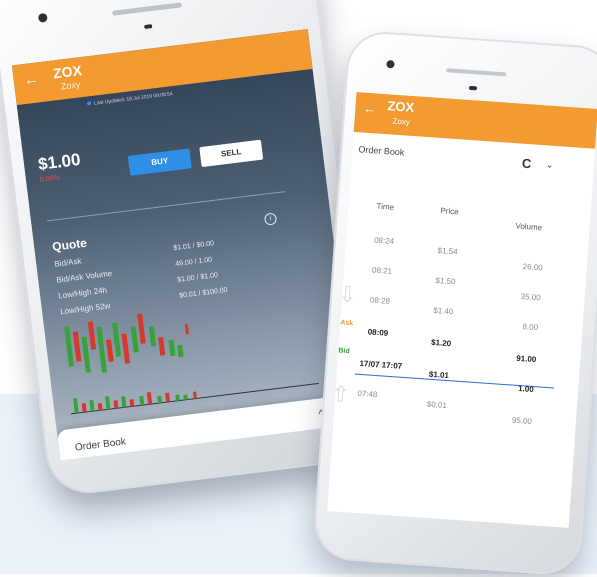 The width and height of the screenshot is (597, 577). I want to click on bid-label: Bid, so click(344, 351).